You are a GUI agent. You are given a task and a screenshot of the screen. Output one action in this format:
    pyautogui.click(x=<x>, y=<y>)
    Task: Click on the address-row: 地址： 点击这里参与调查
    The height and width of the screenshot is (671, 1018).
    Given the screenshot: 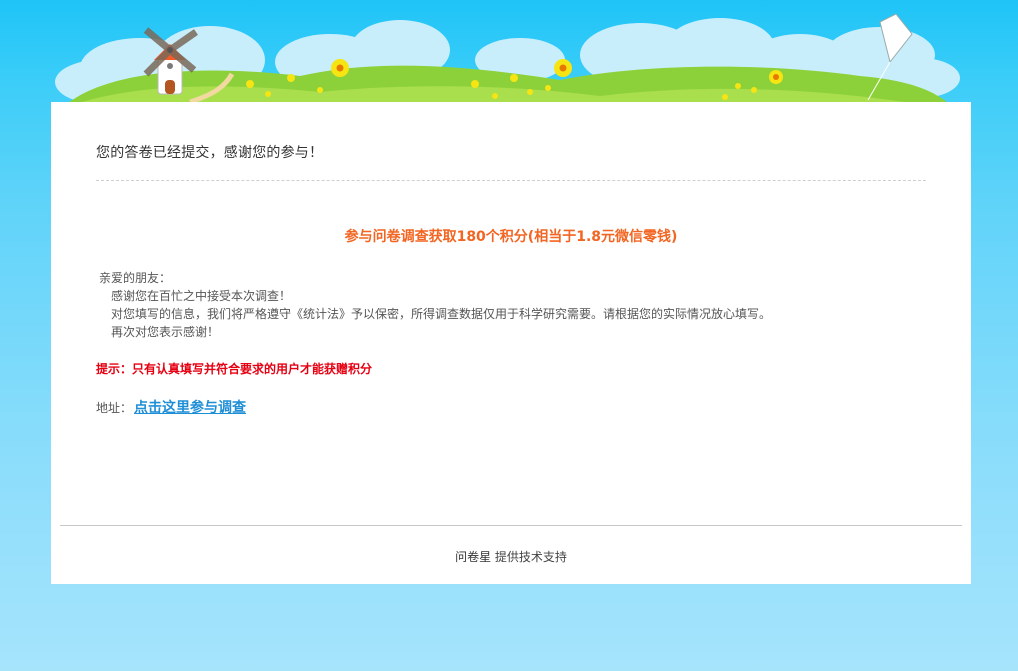 What is the action you would take?
    pyautogui.click(x=171, y=407)
    